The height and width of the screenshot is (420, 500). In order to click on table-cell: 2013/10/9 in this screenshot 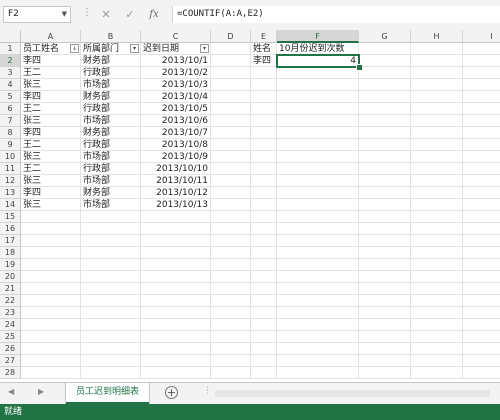, I will do `click(176, 157)`.